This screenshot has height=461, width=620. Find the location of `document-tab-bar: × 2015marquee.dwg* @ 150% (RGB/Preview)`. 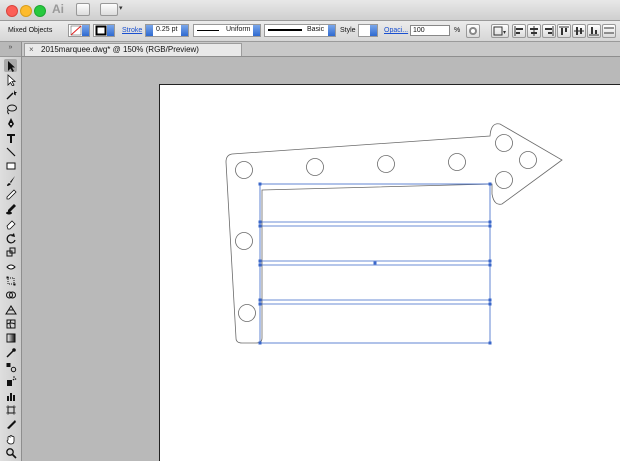

document-tab-bar: × 2015marquee.dwg* @ 150% (RGB/Preview) is located at coordinates (321, 49).